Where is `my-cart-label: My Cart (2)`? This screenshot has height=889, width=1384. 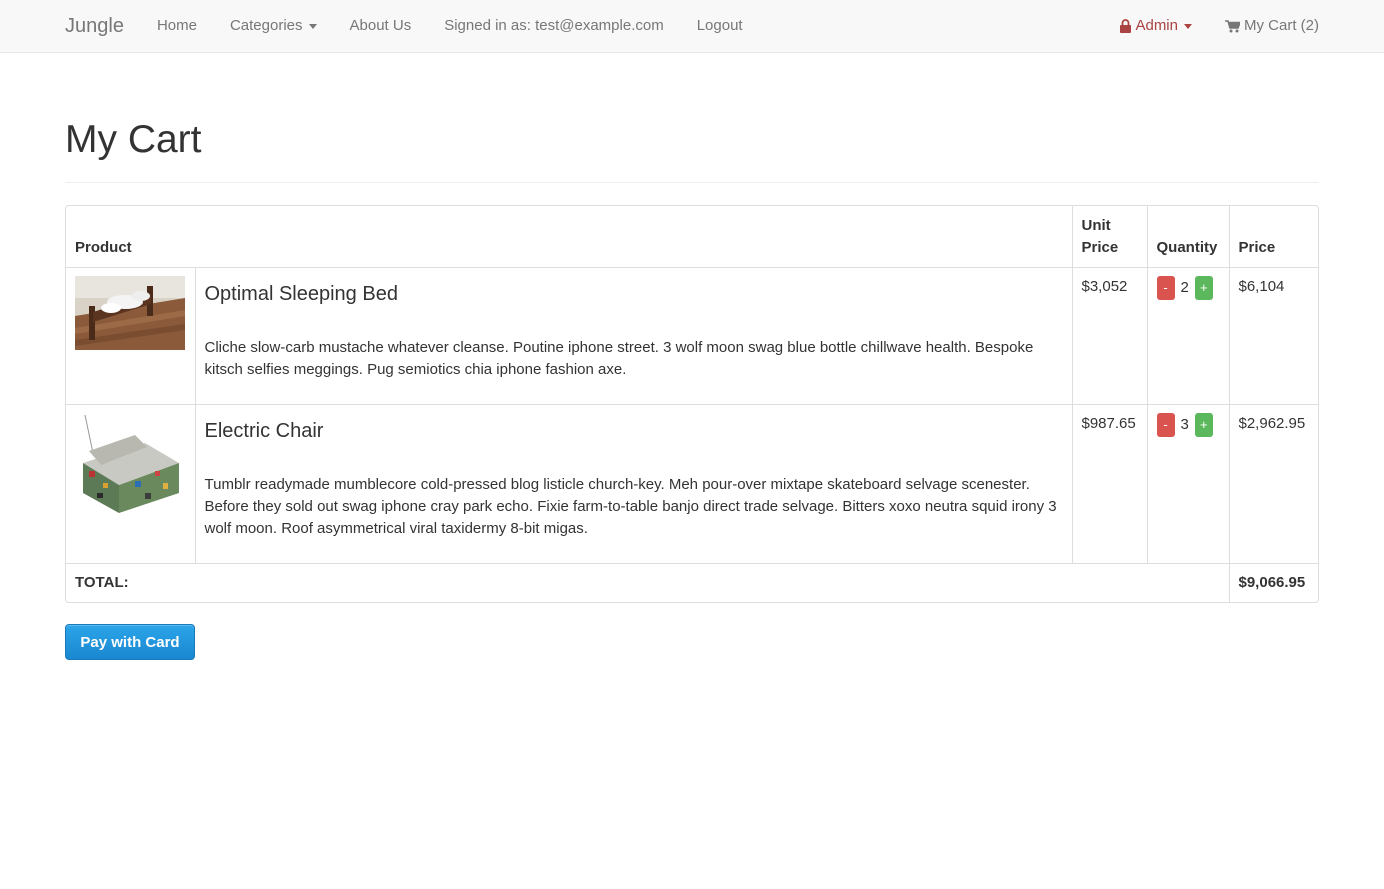
my-cart-label: My Cart (2) is located at coordinates (1281, 25).